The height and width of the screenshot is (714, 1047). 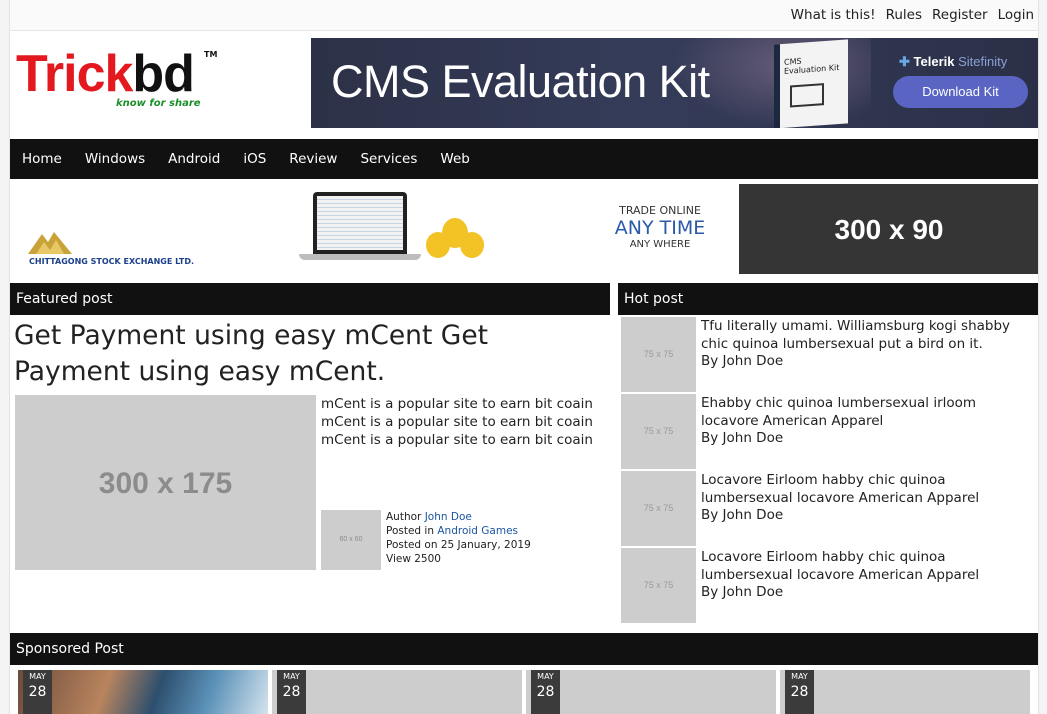 What do you see at coordinates (524, 649) in the screenshot?
I see `sponsored-post-header: Sponsored Post` at bounding box center [524, 649].